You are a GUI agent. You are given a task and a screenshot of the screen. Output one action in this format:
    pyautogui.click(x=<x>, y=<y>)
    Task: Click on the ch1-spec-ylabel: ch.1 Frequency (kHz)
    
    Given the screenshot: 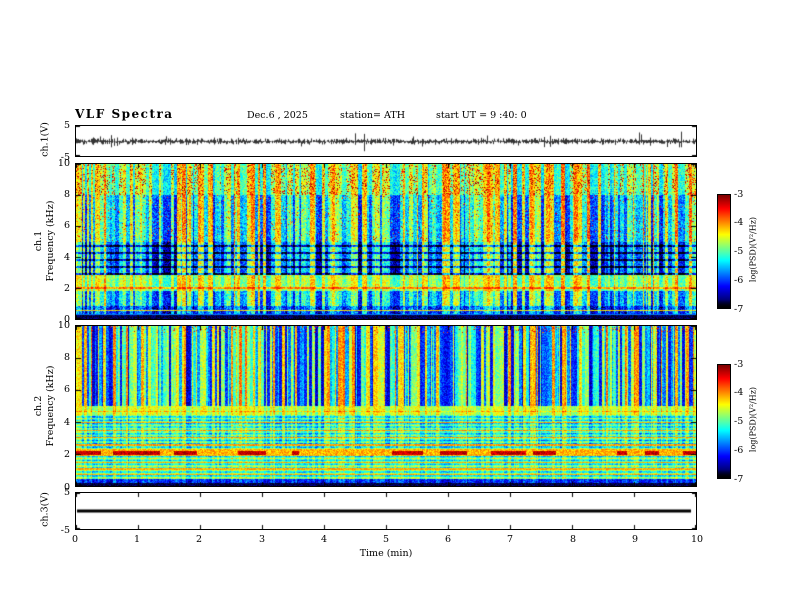 What is the action you would take?
    pyautogui.click(x=45, y=241)
    